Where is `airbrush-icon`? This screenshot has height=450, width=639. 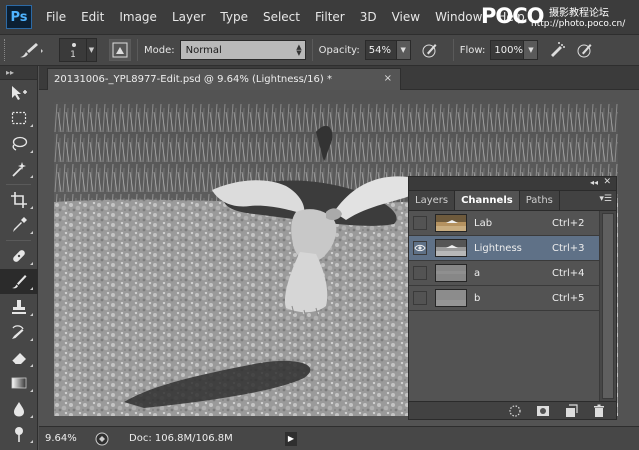 airbrush-icon is located at coordinates (558, 49).